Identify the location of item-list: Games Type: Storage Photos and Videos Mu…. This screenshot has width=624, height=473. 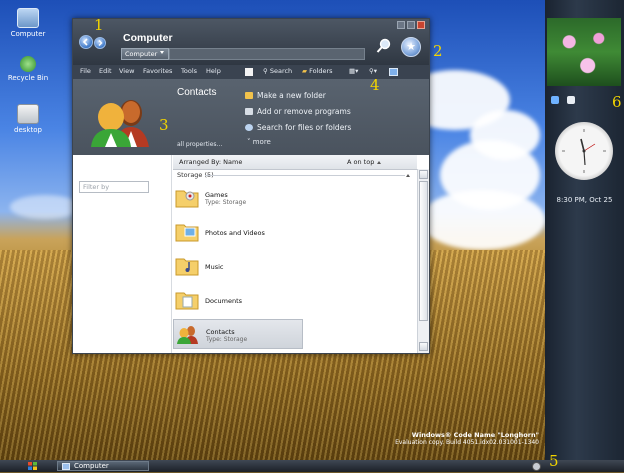
(293, 266).